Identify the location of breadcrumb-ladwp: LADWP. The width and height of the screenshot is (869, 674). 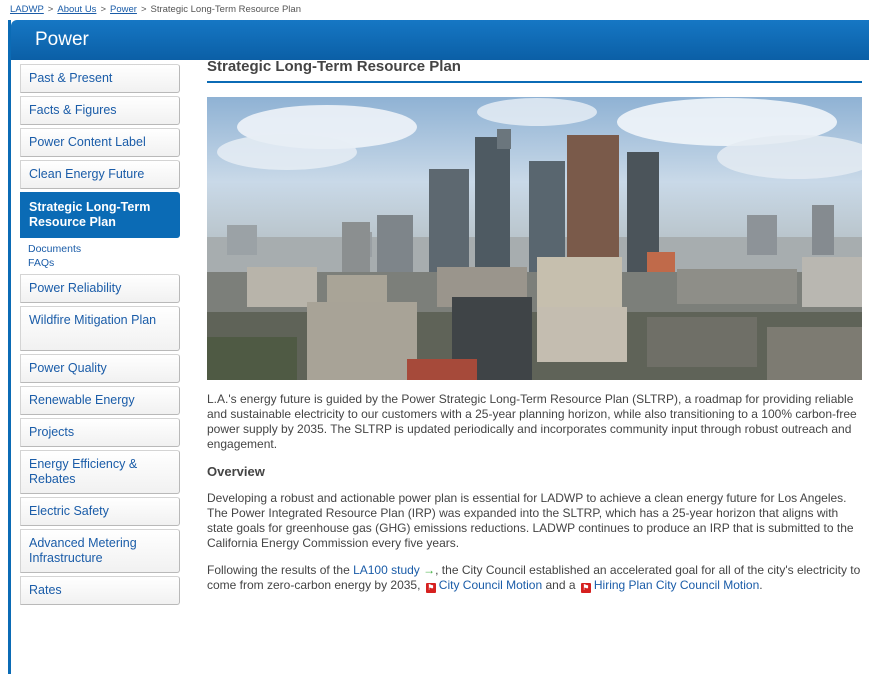
(27, 9).